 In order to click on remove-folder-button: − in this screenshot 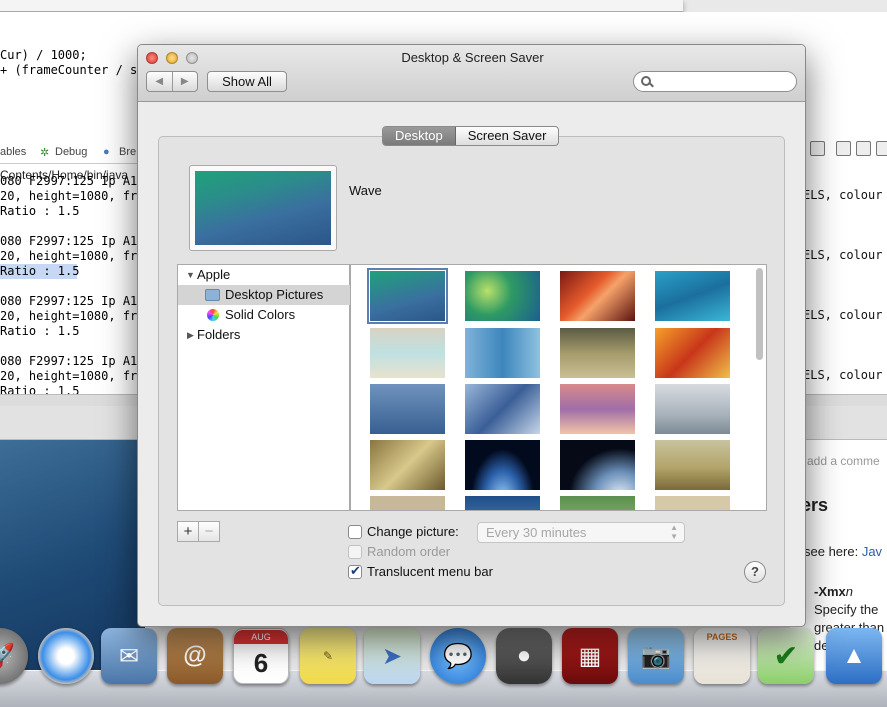, I will do `click(209, 531)`.